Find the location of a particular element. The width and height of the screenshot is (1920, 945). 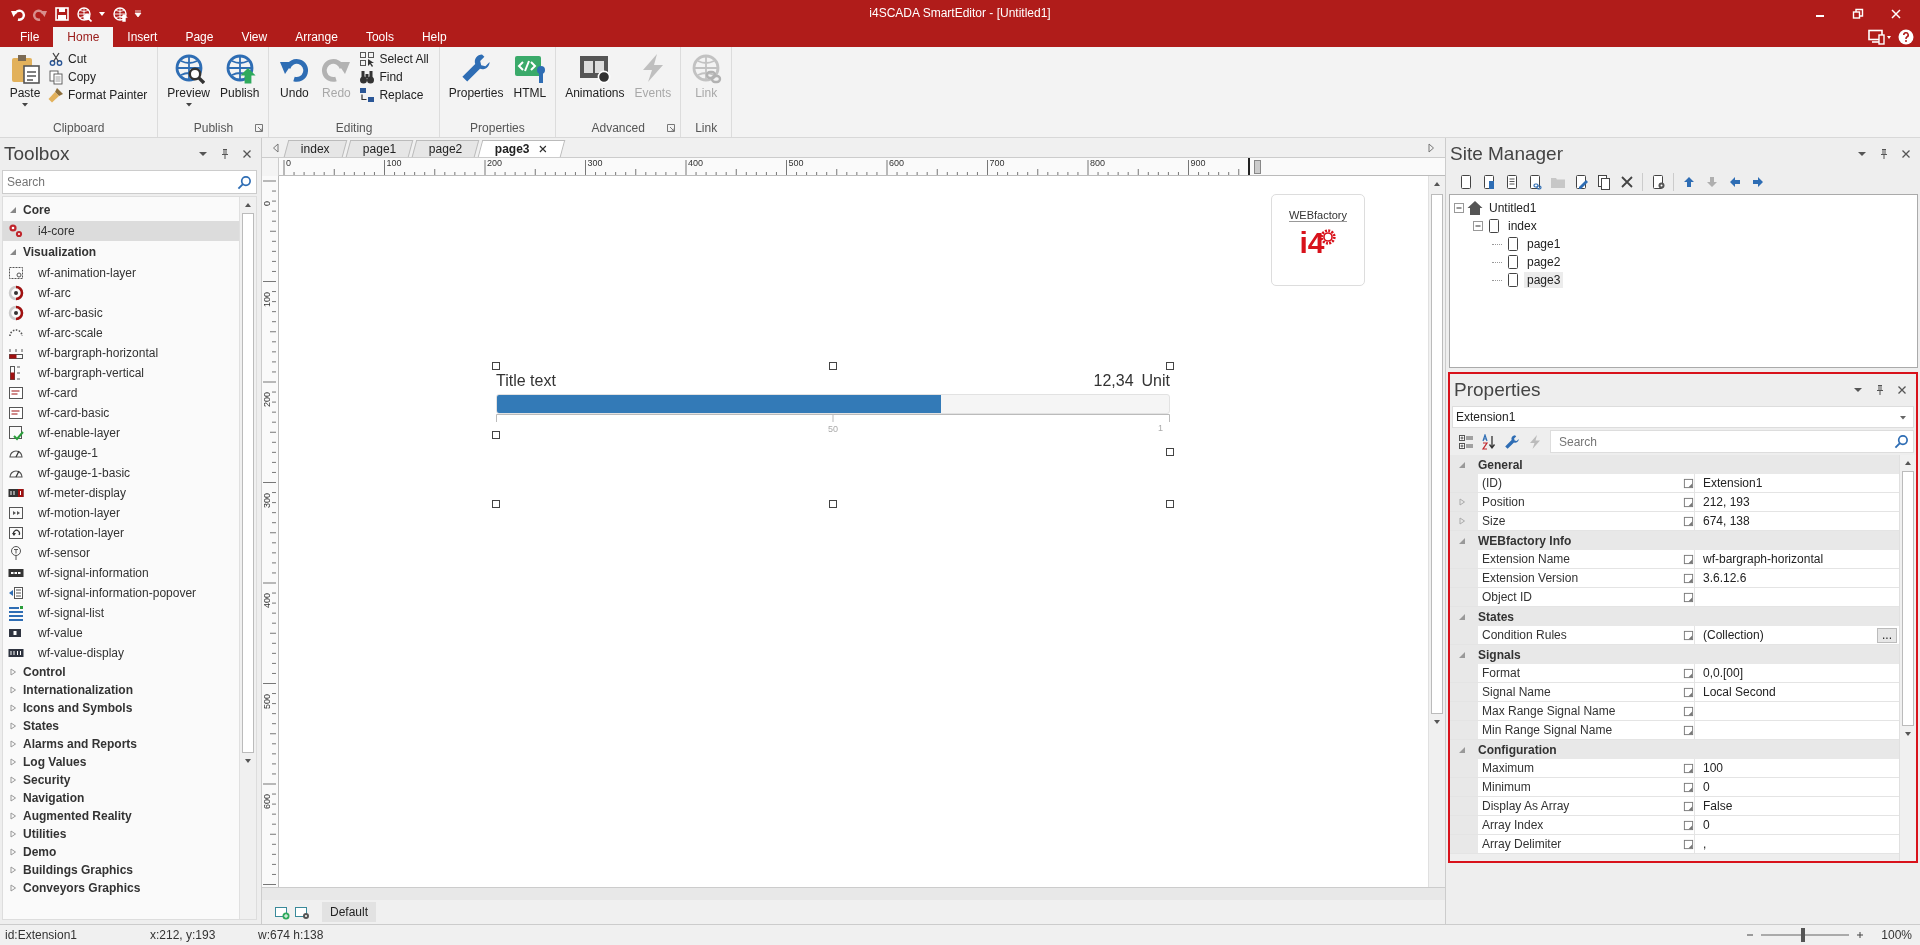

sort-icon is located at coordinates (1489, 441).